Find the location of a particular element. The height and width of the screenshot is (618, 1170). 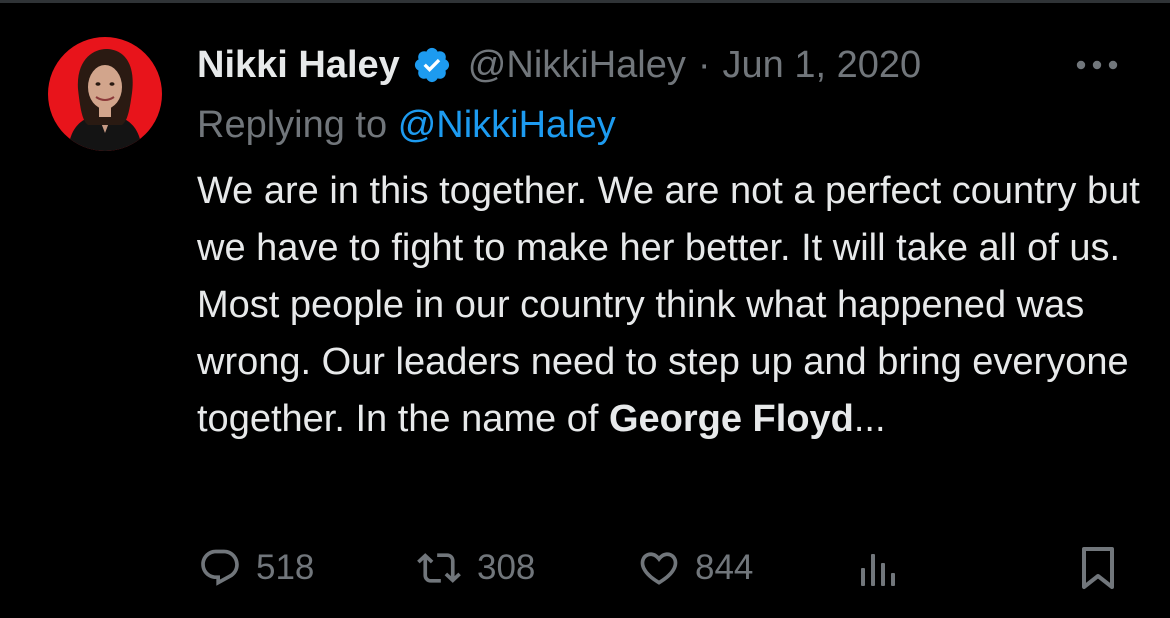

like-button: 844 is located at coordinates (695, 568).